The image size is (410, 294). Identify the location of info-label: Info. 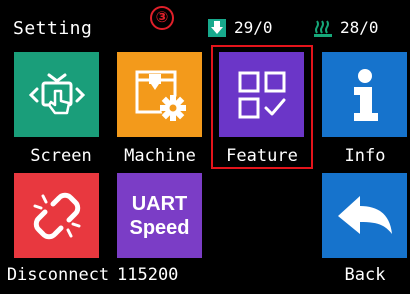
(365, 156).